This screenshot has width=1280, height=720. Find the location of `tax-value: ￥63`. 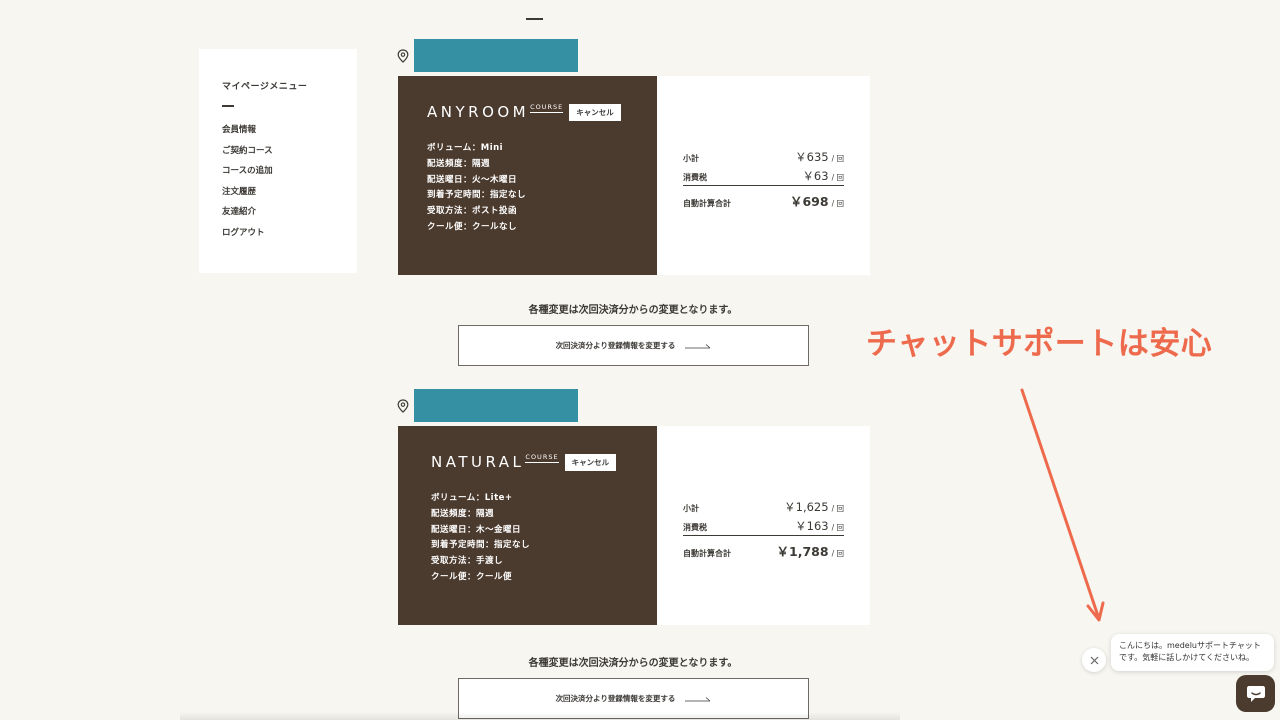

tax-value: ￥63 is located at coordinates (815, 176).